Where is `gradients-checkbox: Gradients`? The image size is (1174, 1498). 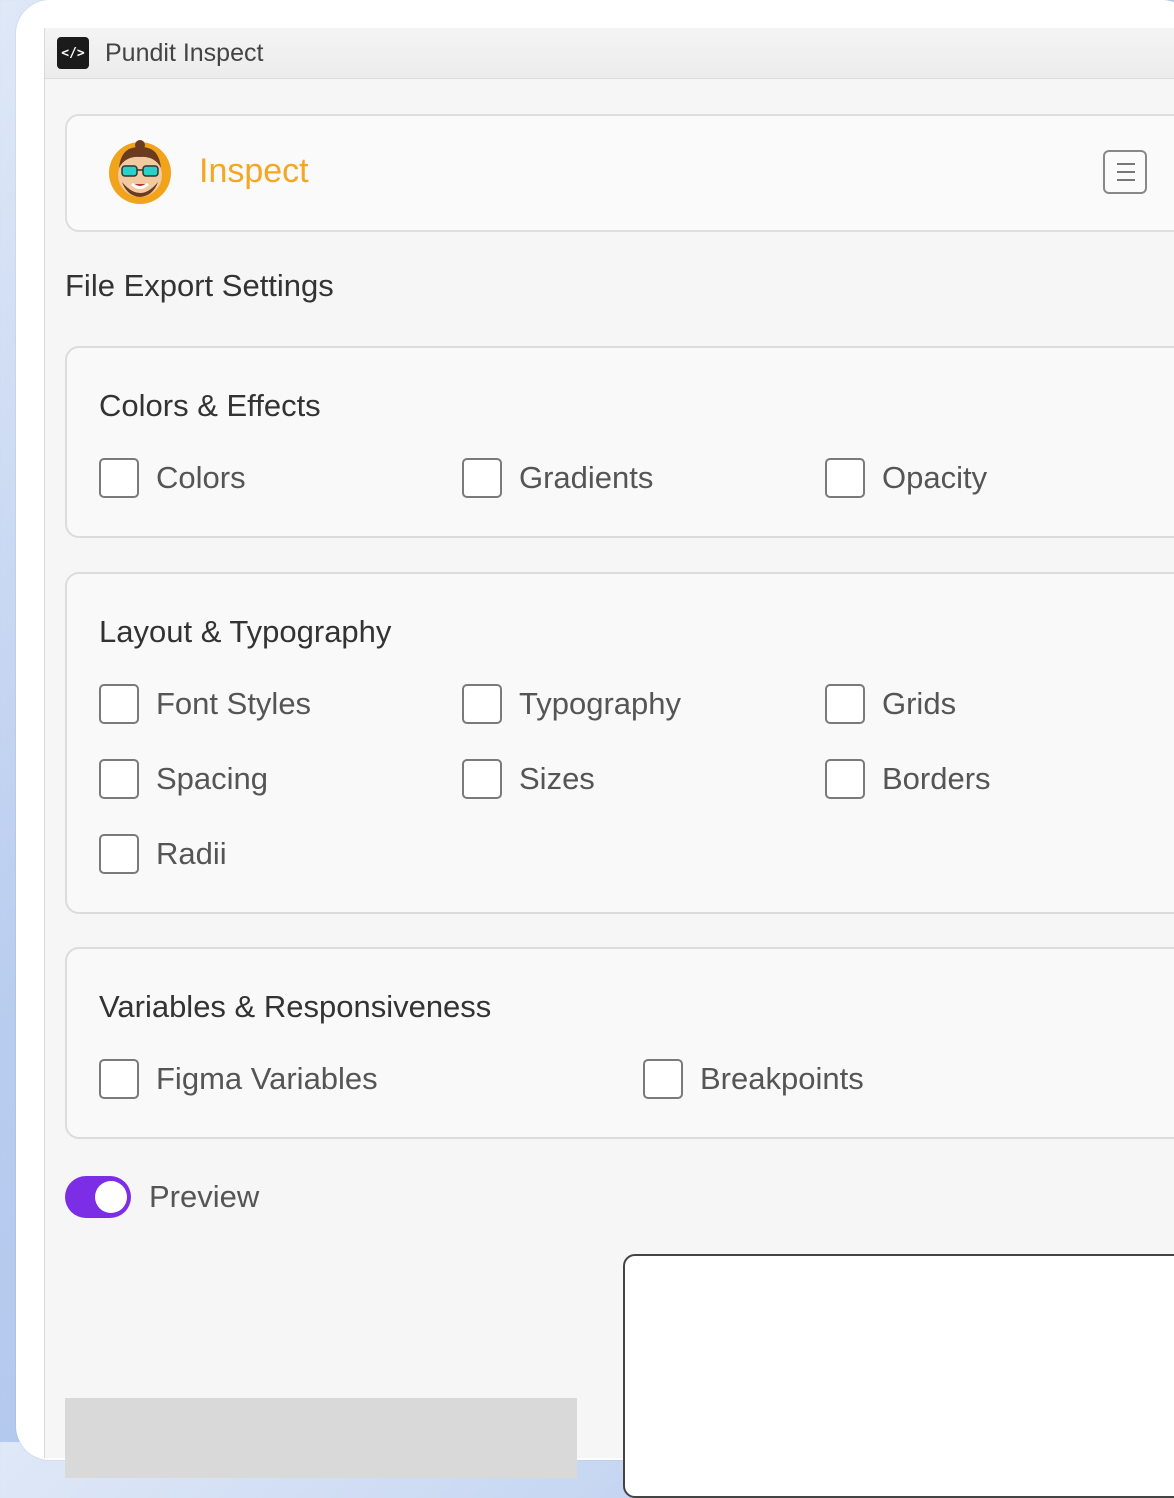
gradients-checkbox: Gradients is located at coordinates (557, 478).